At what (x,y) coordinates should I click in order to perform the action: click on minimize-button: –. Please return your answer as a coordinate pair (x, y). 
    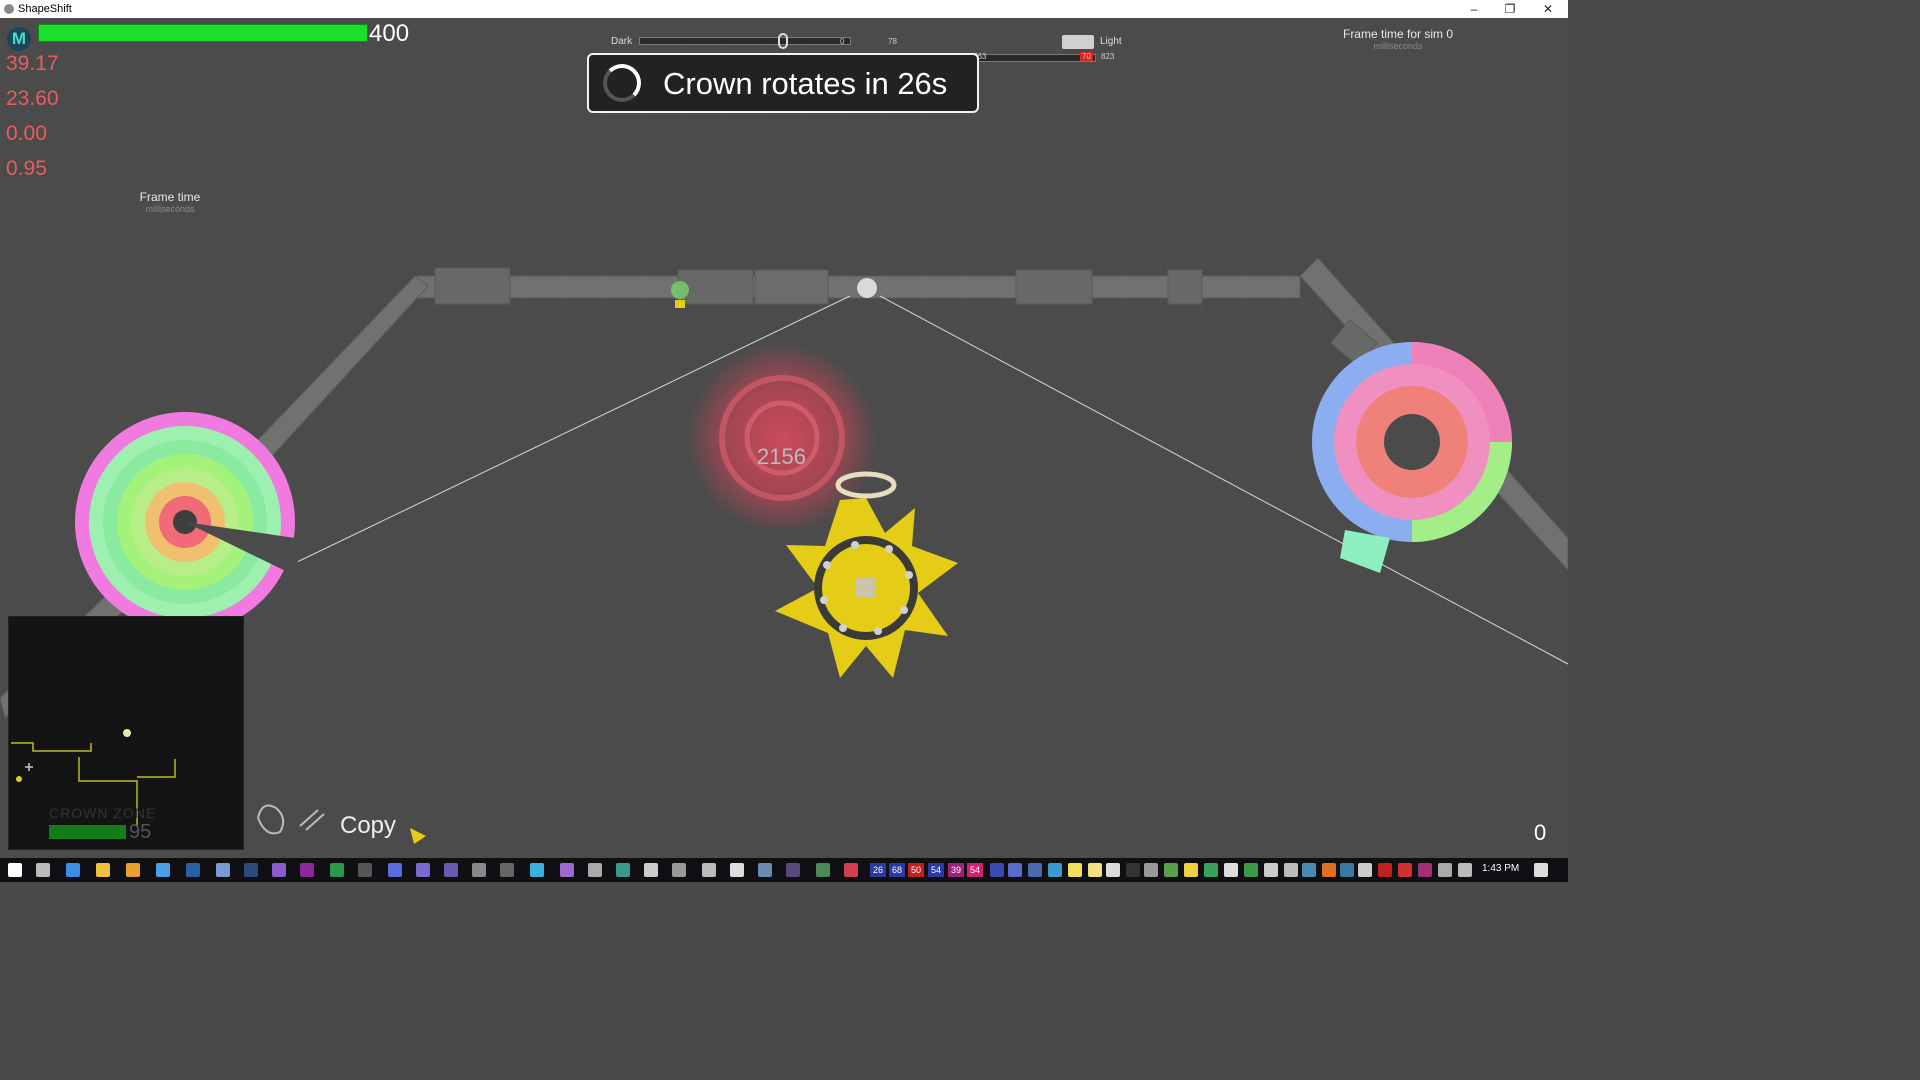
    Looking at the image, I should click on (1474, 9).